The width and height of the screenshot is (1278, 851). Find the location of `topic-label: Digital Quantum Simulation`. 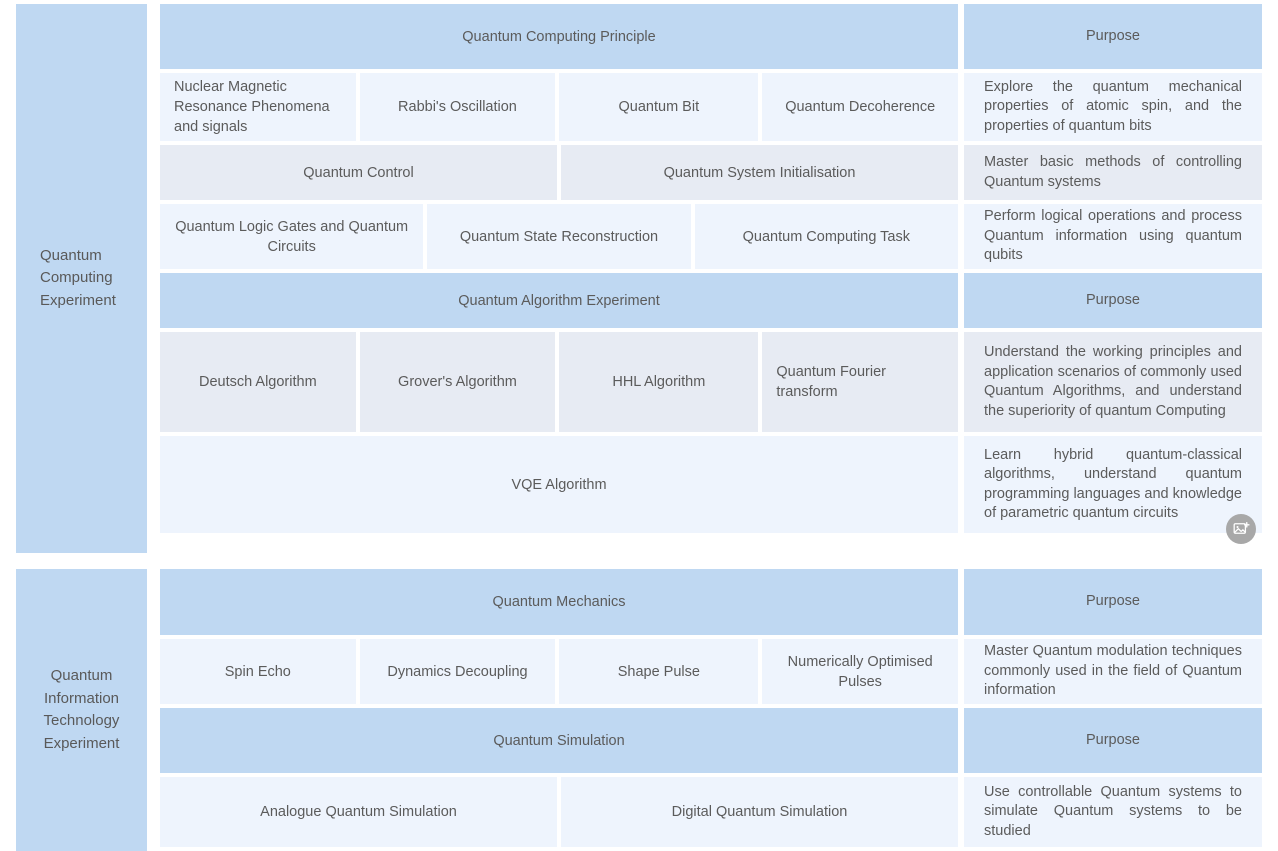

topic-label: Digital Quantum Simulation is located at coordinates (759, 812).